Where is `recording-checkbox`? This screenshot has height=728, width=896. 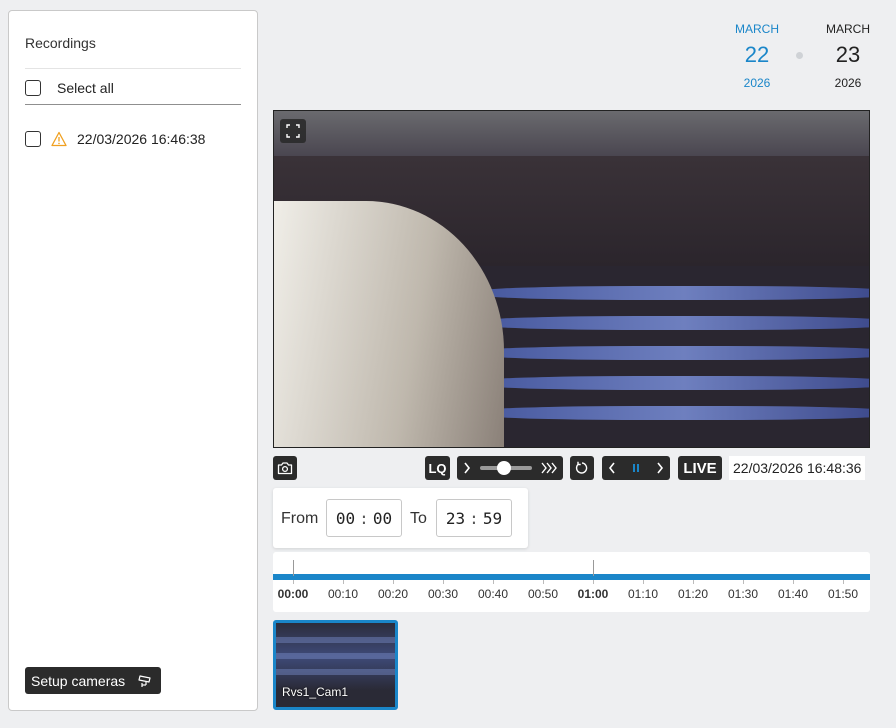
recording-checkbox is located at coordinates (33, 139).